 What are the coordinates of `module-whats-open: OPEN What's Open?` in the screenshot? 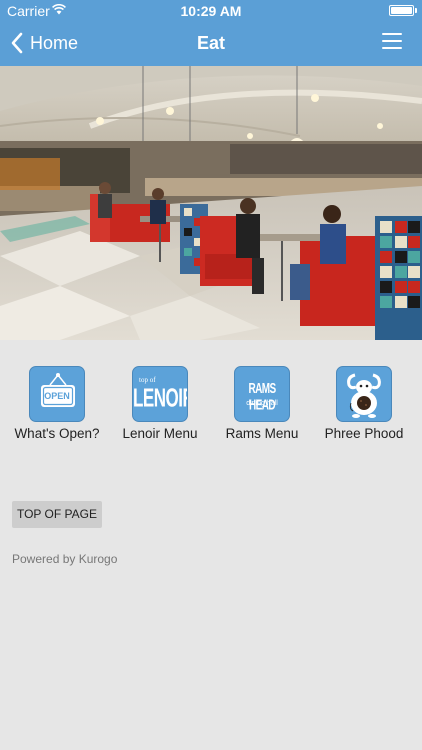 It's located at (57, 406).